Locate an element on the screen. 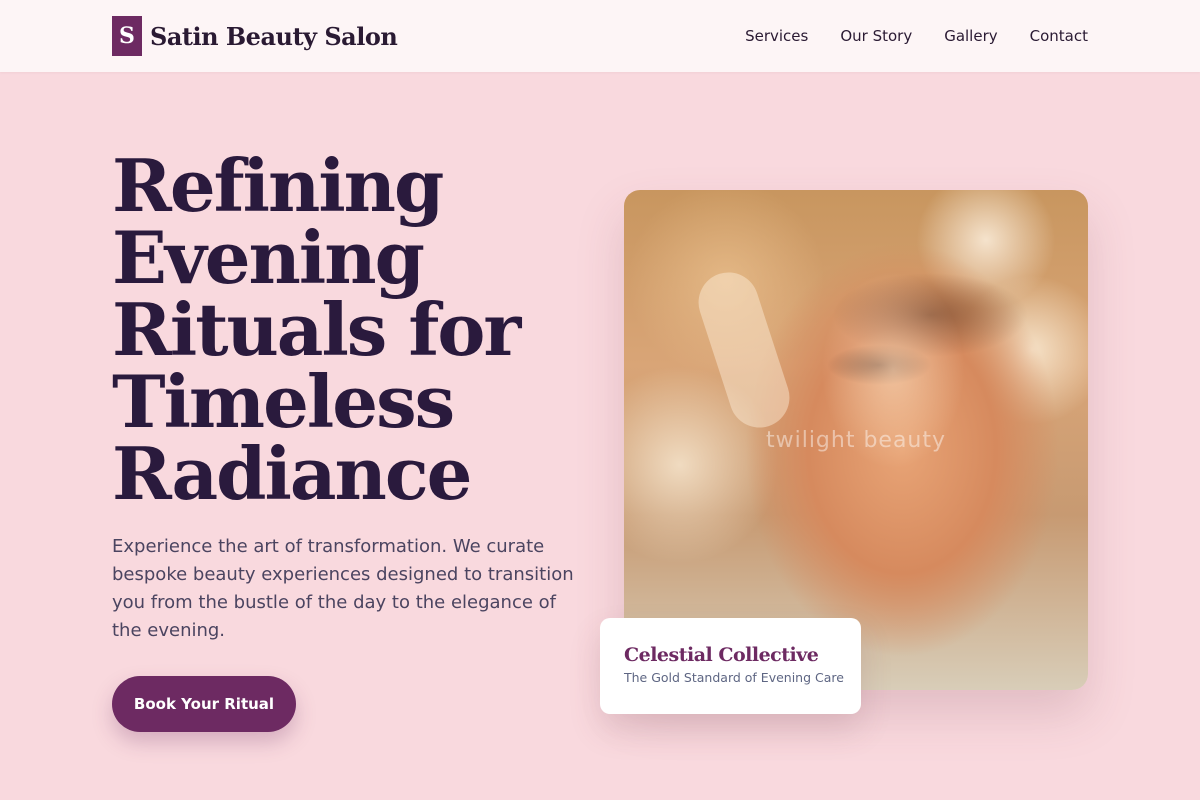 This screenshot has height=800, width=1200. brand-logo-link: S Satin Beauty Salon is located at coordinates (255, 36).